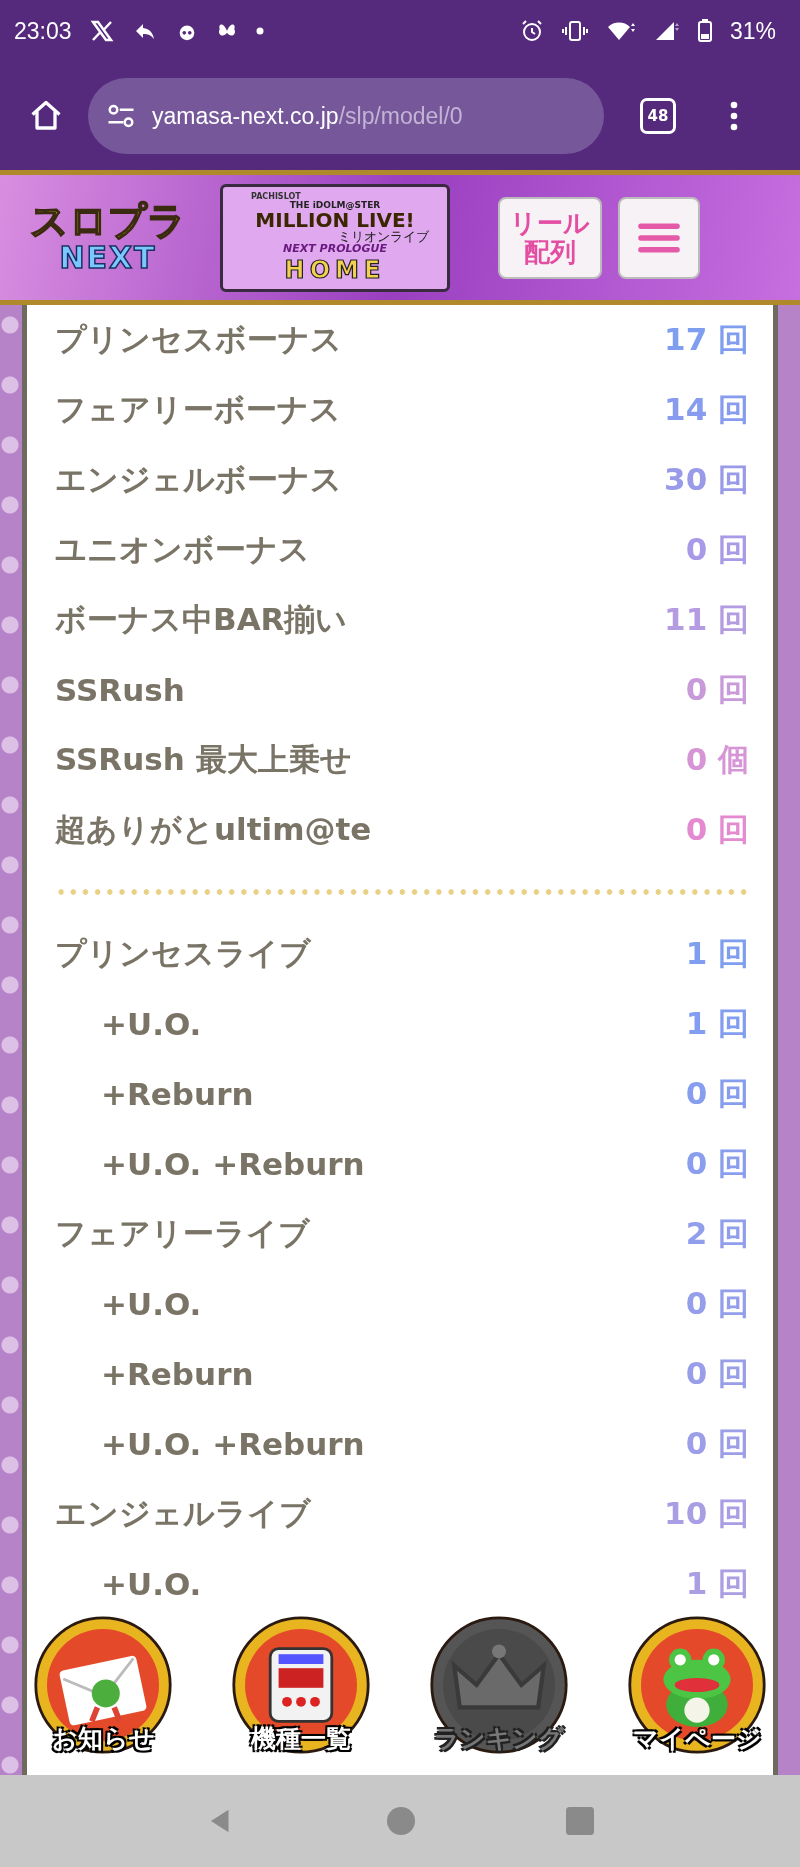  I want to click on stat-label: プリンセスボーナス, so click(198, 339).